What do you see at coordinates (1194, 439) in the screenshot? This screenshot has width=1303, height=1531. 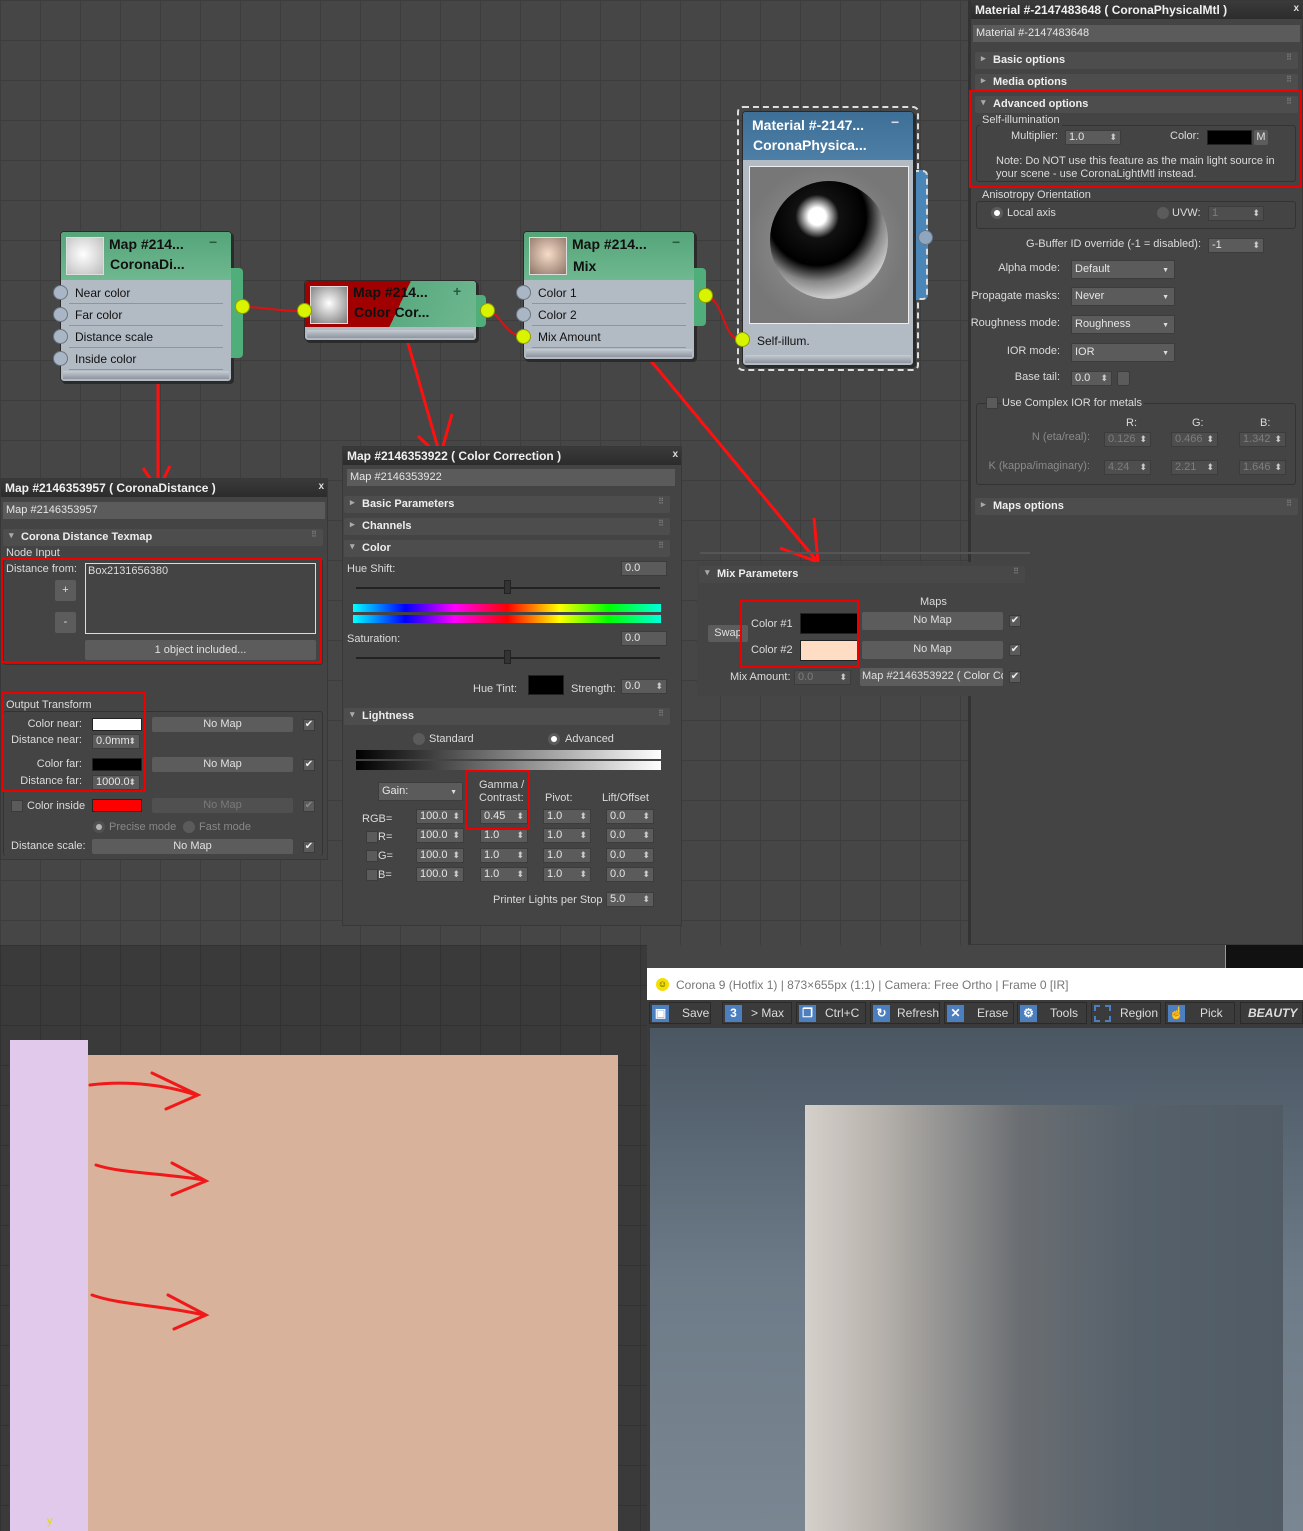 I see `n-g-spinner: 0.466` at bounding box center [1194, 439].